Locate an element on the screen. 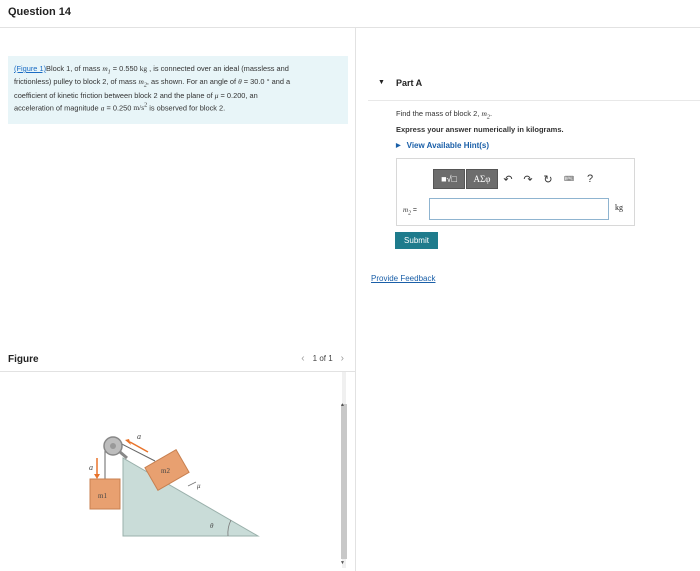 This screenshot has width=700, height=571. theta-label: θ is located at coordinates (212, 526).